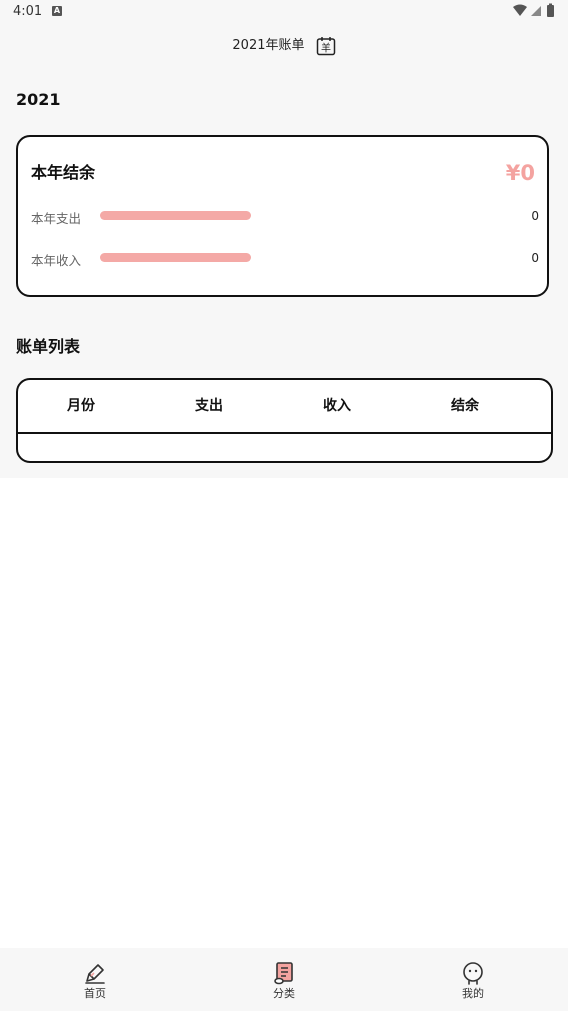 The image size is (568, 1011). I want to click on face-icon, so click(473, 973).